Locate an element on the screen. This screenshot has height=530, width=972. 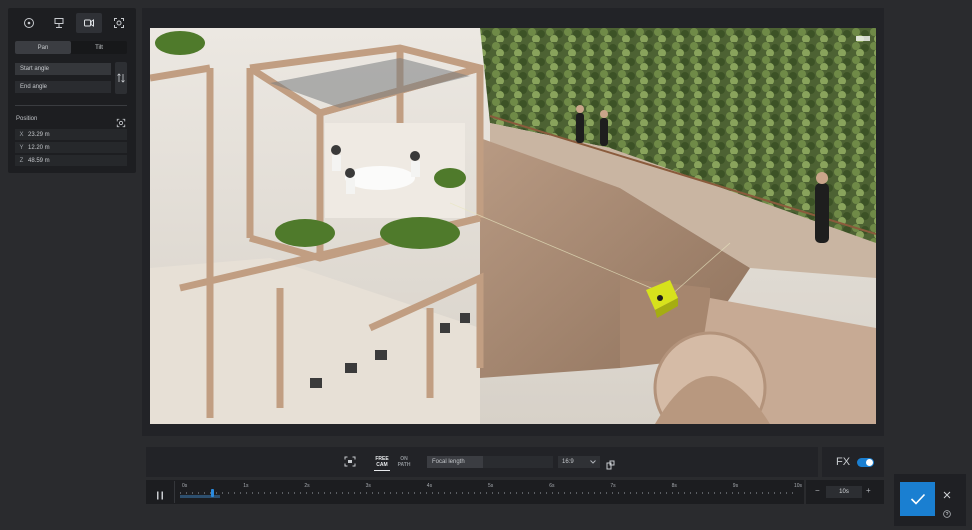
orbit-mode-button is located at coordinates (29, 23).